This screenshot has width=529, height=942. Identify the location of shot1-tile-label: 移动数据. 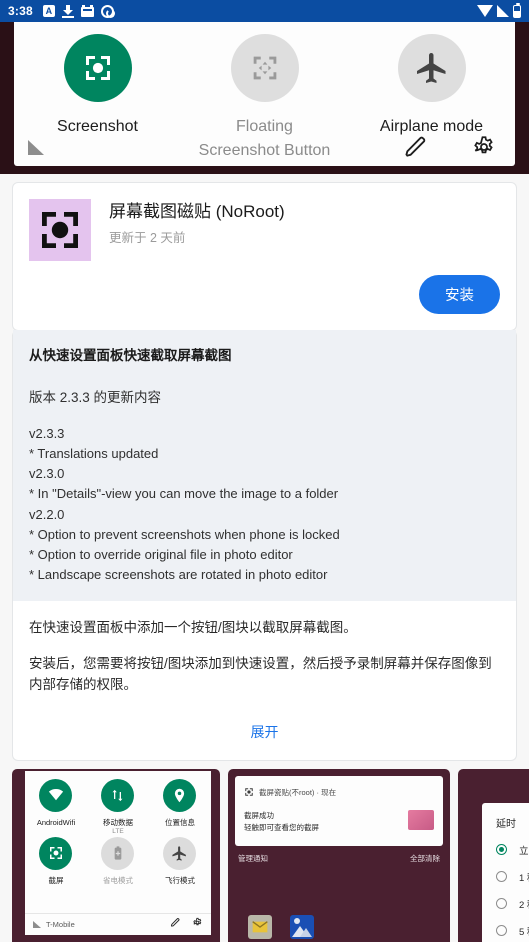
(117, 822).